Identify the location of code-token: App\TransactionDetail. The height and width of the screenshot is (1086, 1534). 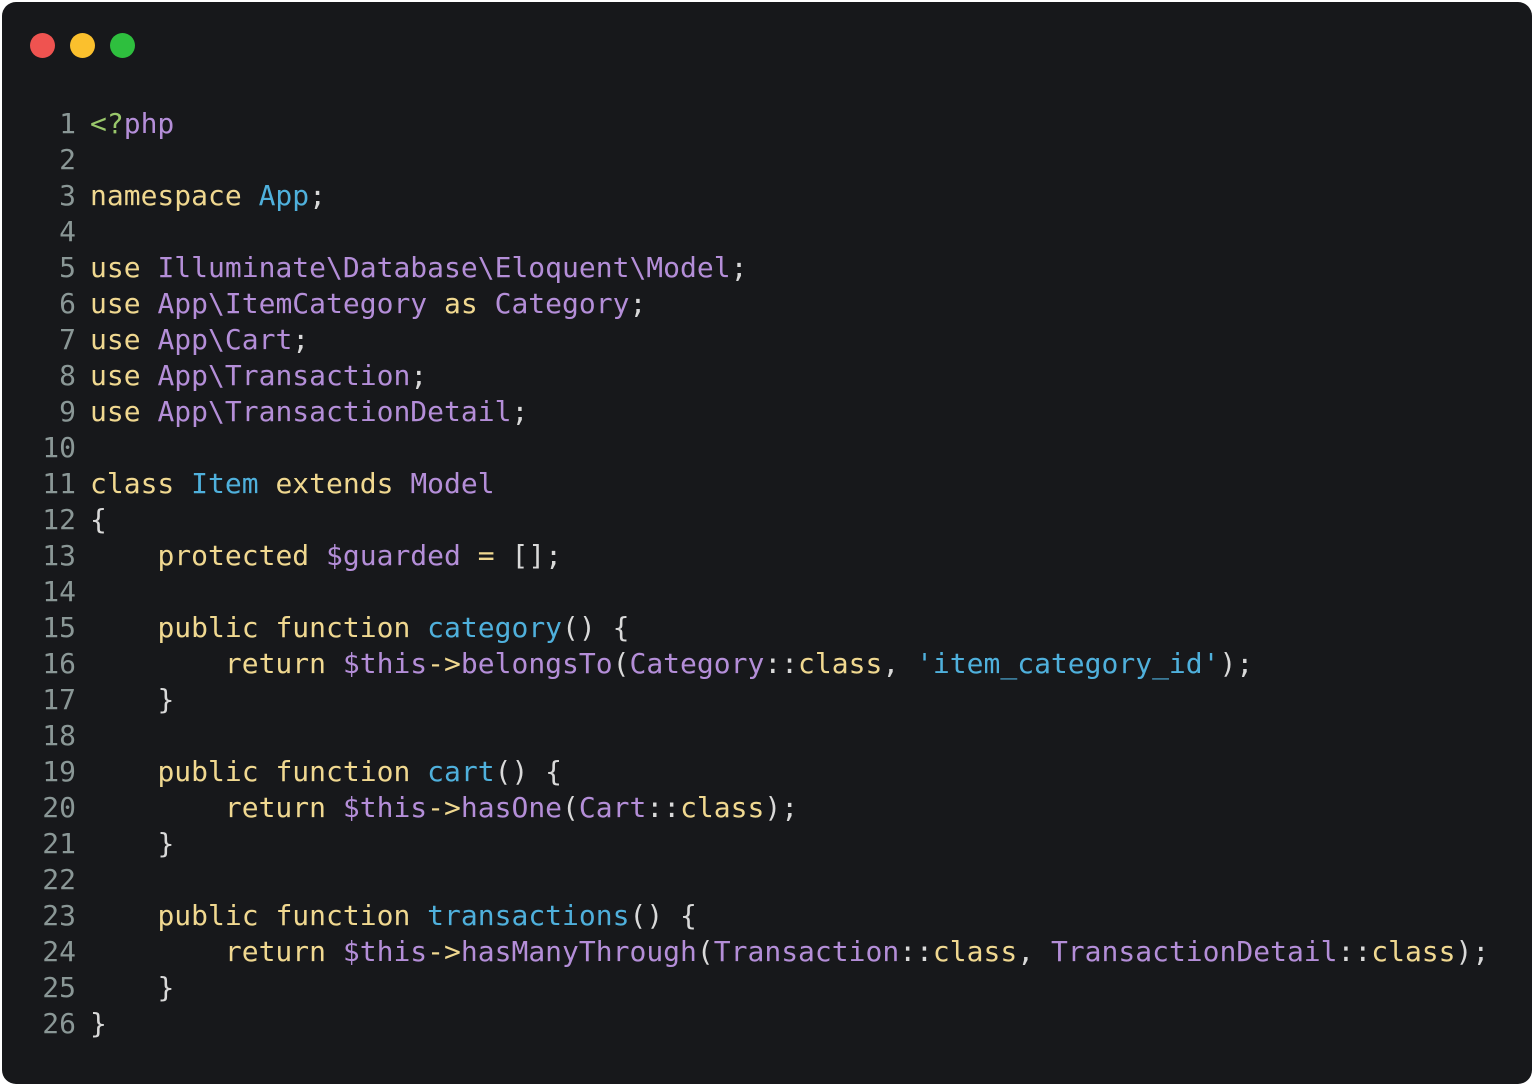
(334, 411).